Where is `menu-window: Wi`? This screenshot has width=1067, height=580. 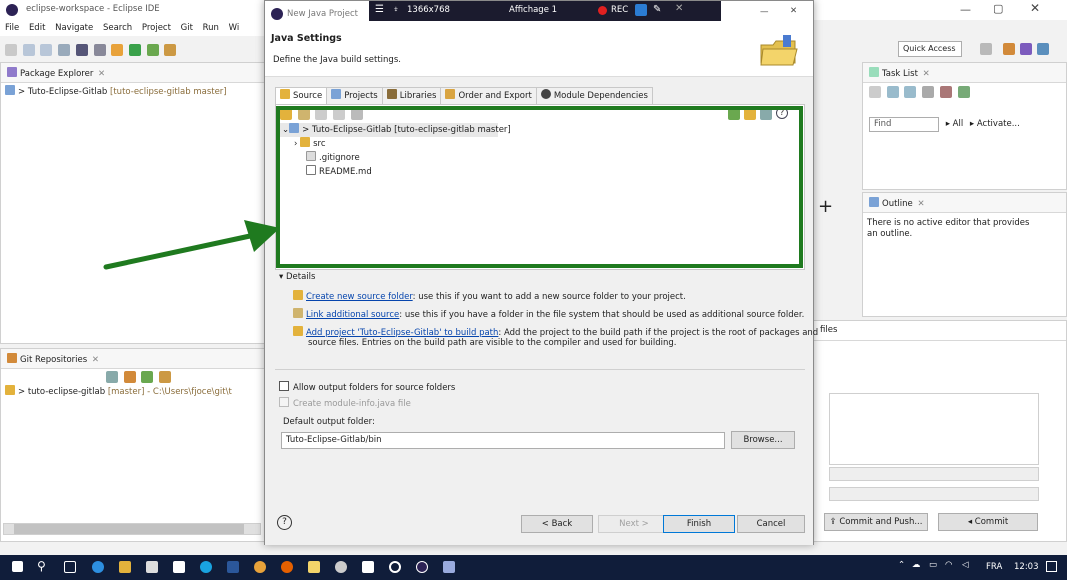
menu-window: Wi is located at coordinates (234, 28).